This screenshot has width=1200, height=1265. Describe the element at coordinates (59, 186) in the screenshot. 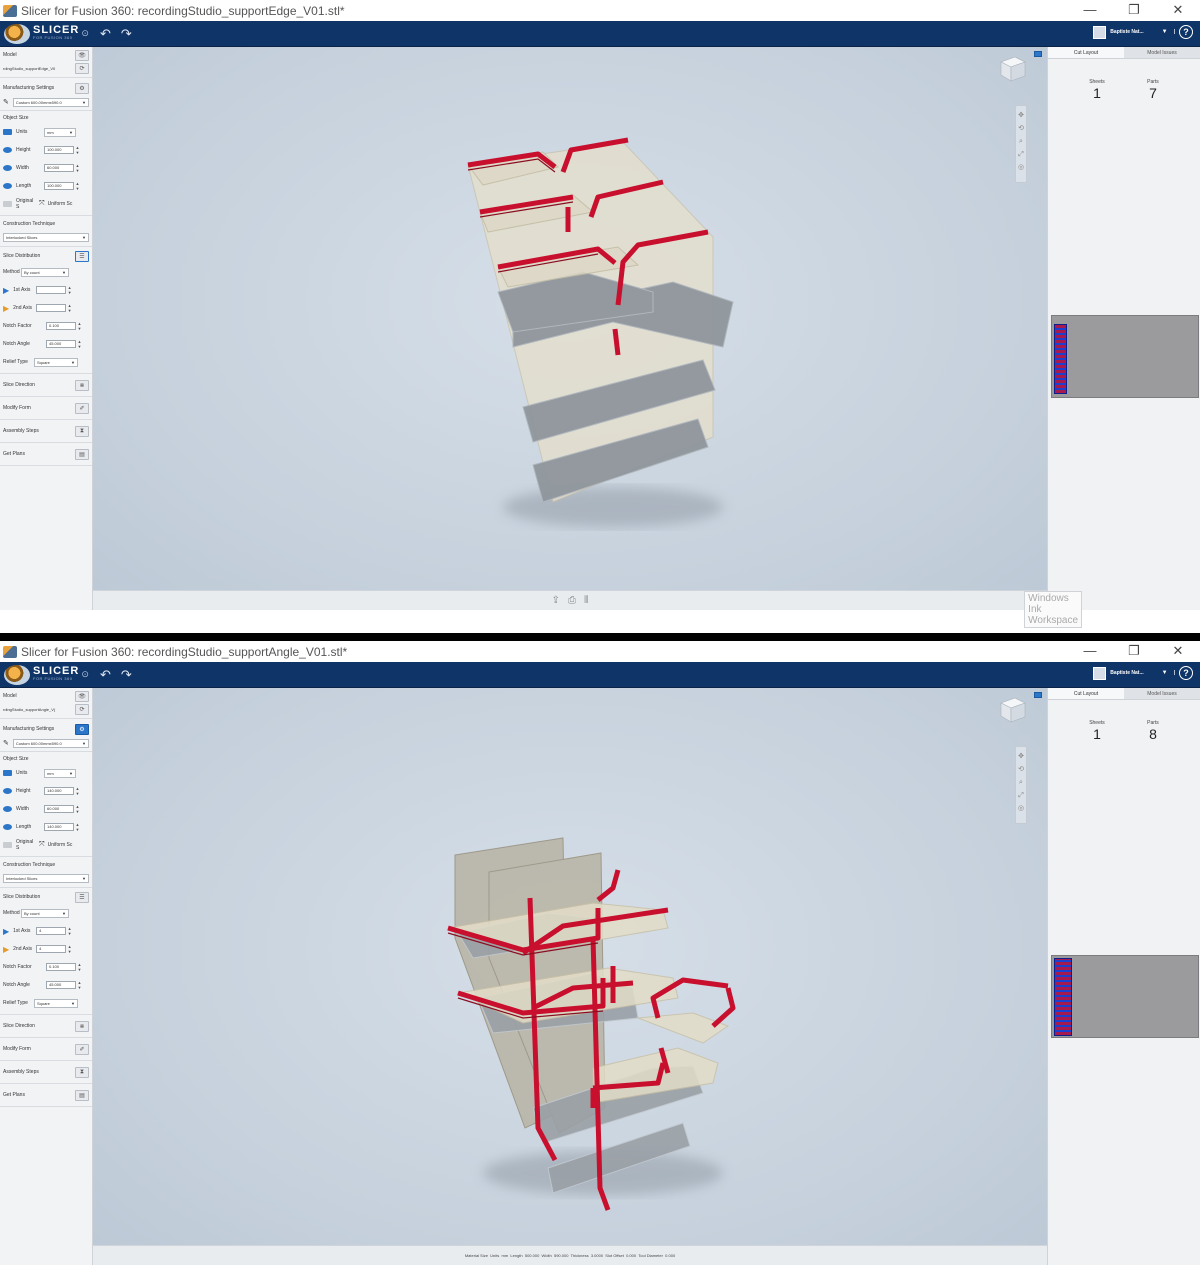

I see `length-input: 100.000` at that location.